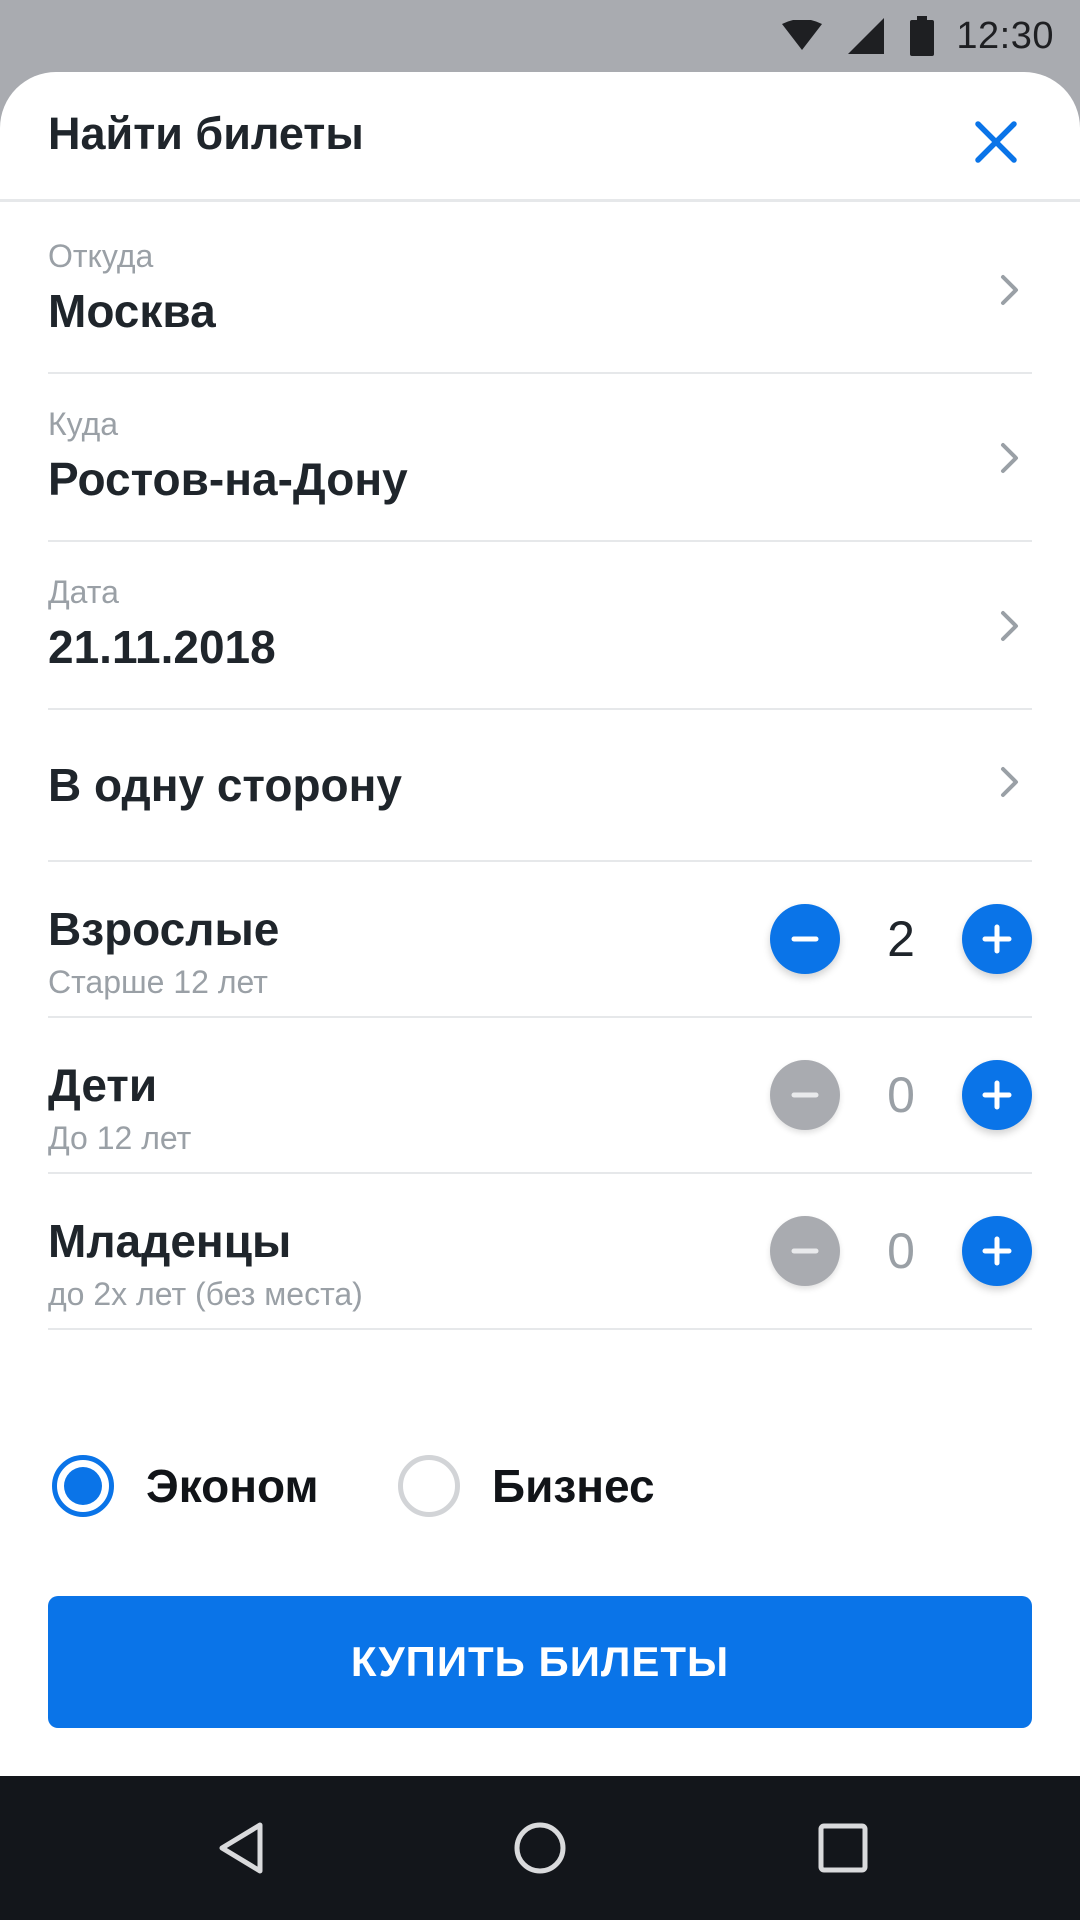 The height and width of the screenshot is (1920, 1080). Describe the element at coordinates (228, 479) in the screenshot. I see `to-value: Ростов-на-Дону` at that location.